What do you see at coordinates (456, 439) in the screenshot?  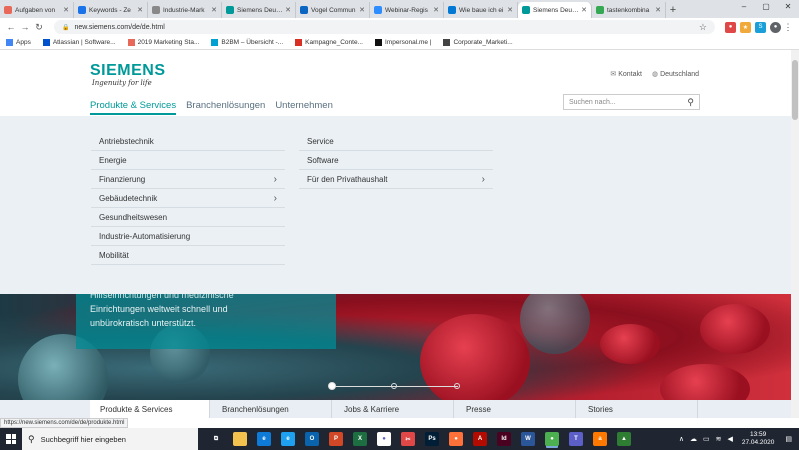 I see `firefox-icon: ●` at bounding box center [456, 439].